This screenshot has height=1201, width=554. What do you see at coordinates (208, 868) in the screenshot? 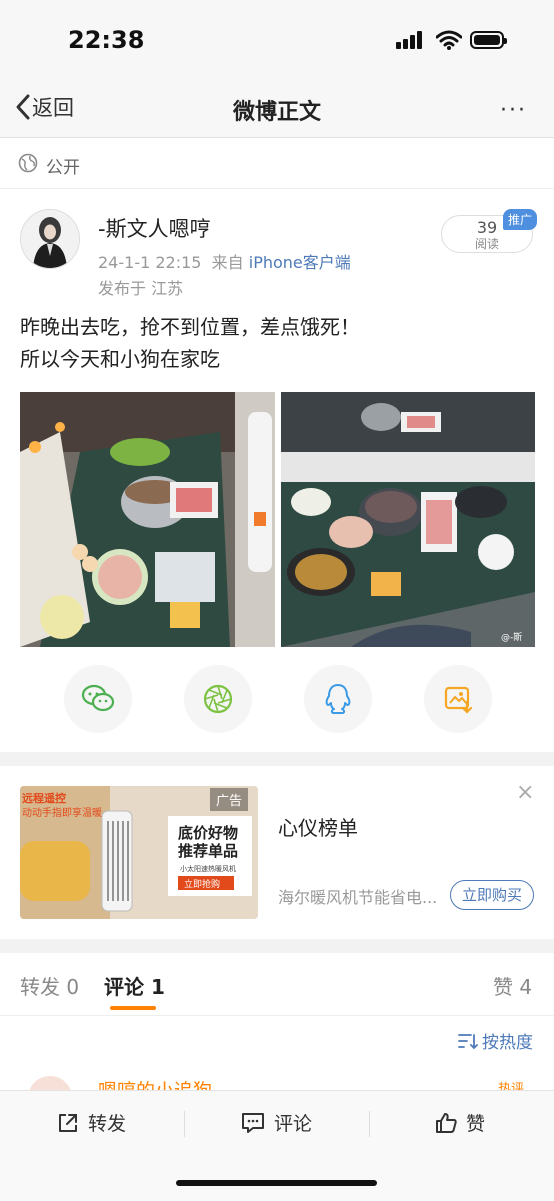
I see `ad-image-subtext: 小太阳速热暖风机` at bounding box center [208, 868].